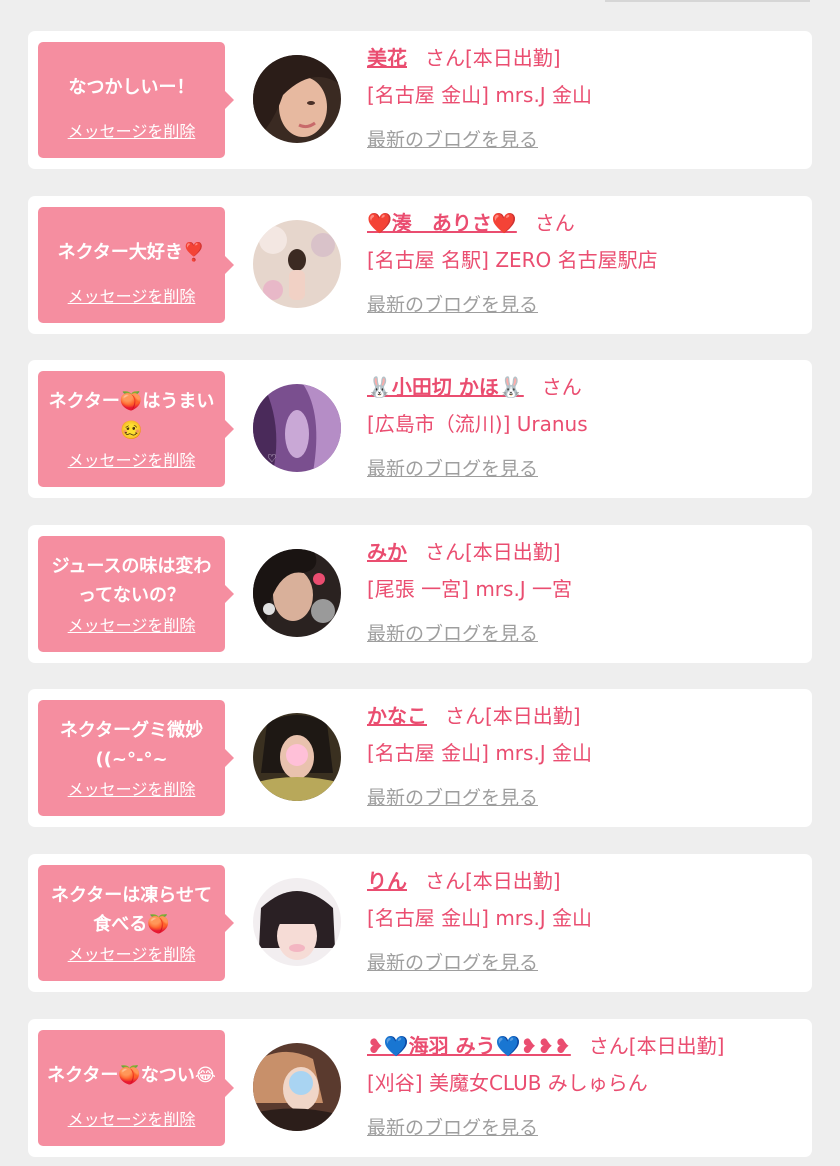 Image resolution: width=840 pixels, height=1166 pixels. I want to click on message-text: ネクターは凍らせて食べる🍑, so click(131, 910).